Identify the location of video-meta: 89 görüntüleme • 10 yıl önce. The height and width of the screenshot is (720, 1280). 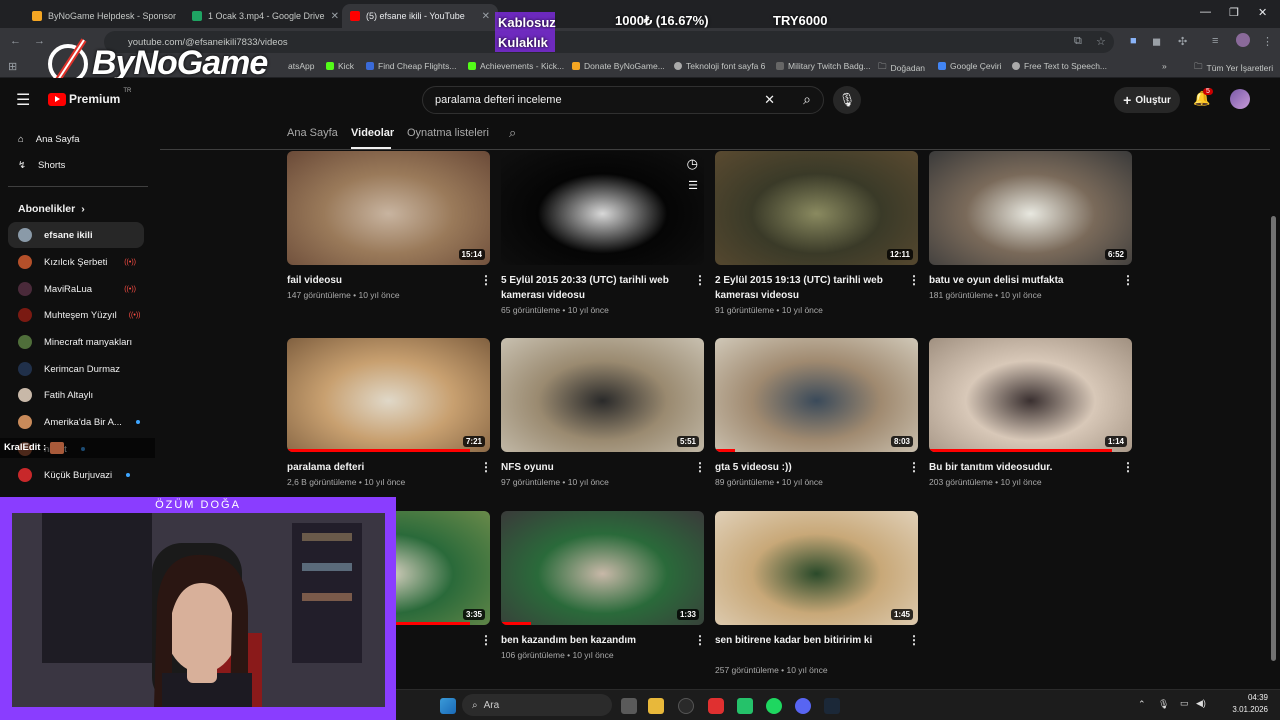
(769, 482).